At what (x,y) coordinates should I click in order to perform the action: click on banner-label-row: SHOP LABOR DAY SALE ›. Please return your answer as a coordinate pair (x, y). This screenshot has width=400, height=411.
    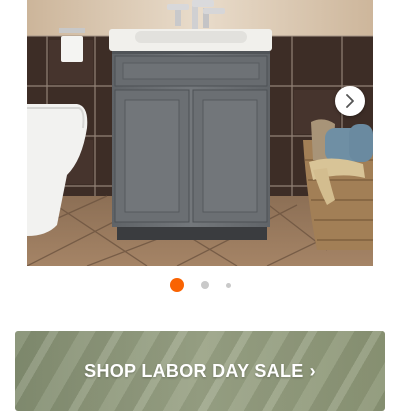
    Looking at the image, I should click on (200, 371).